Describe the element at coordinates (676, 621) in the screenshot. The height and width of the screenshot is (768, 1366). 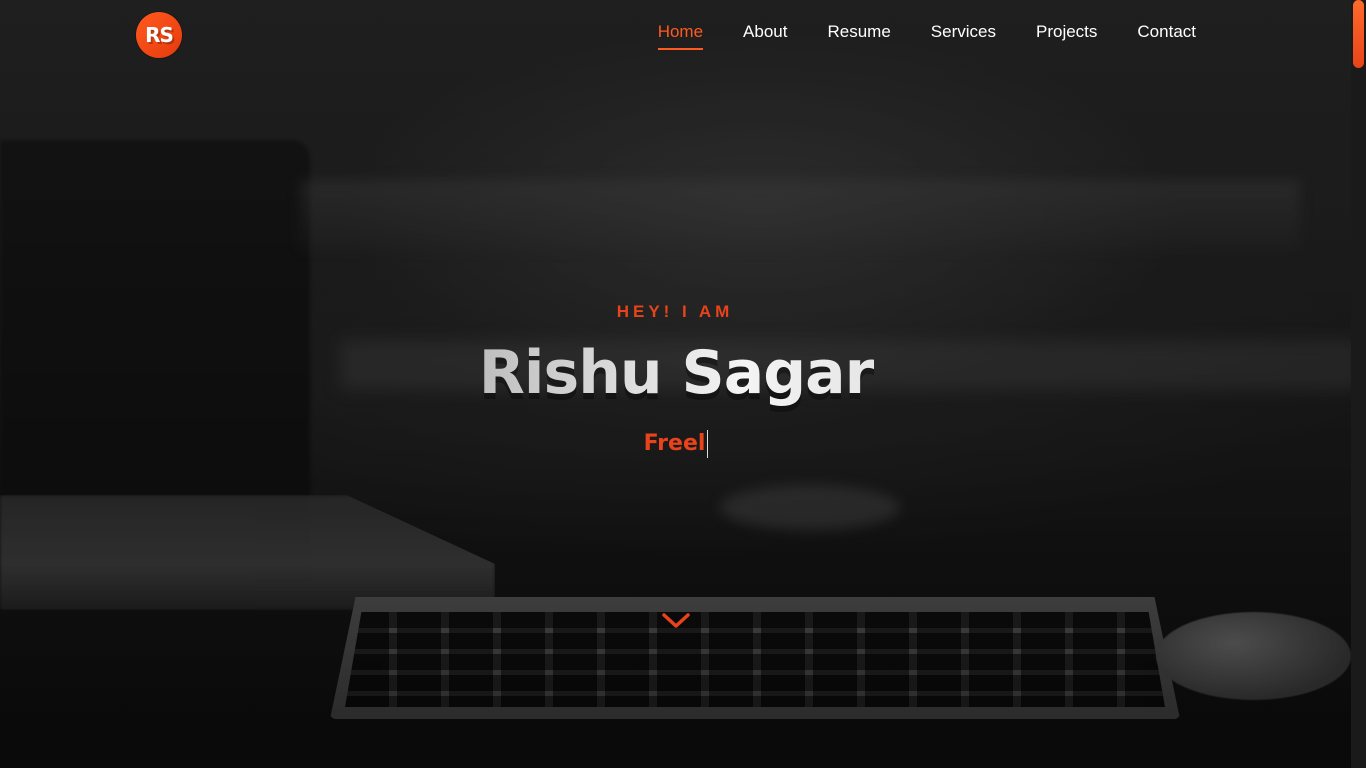
I see `chevron-down-icon` at that location.